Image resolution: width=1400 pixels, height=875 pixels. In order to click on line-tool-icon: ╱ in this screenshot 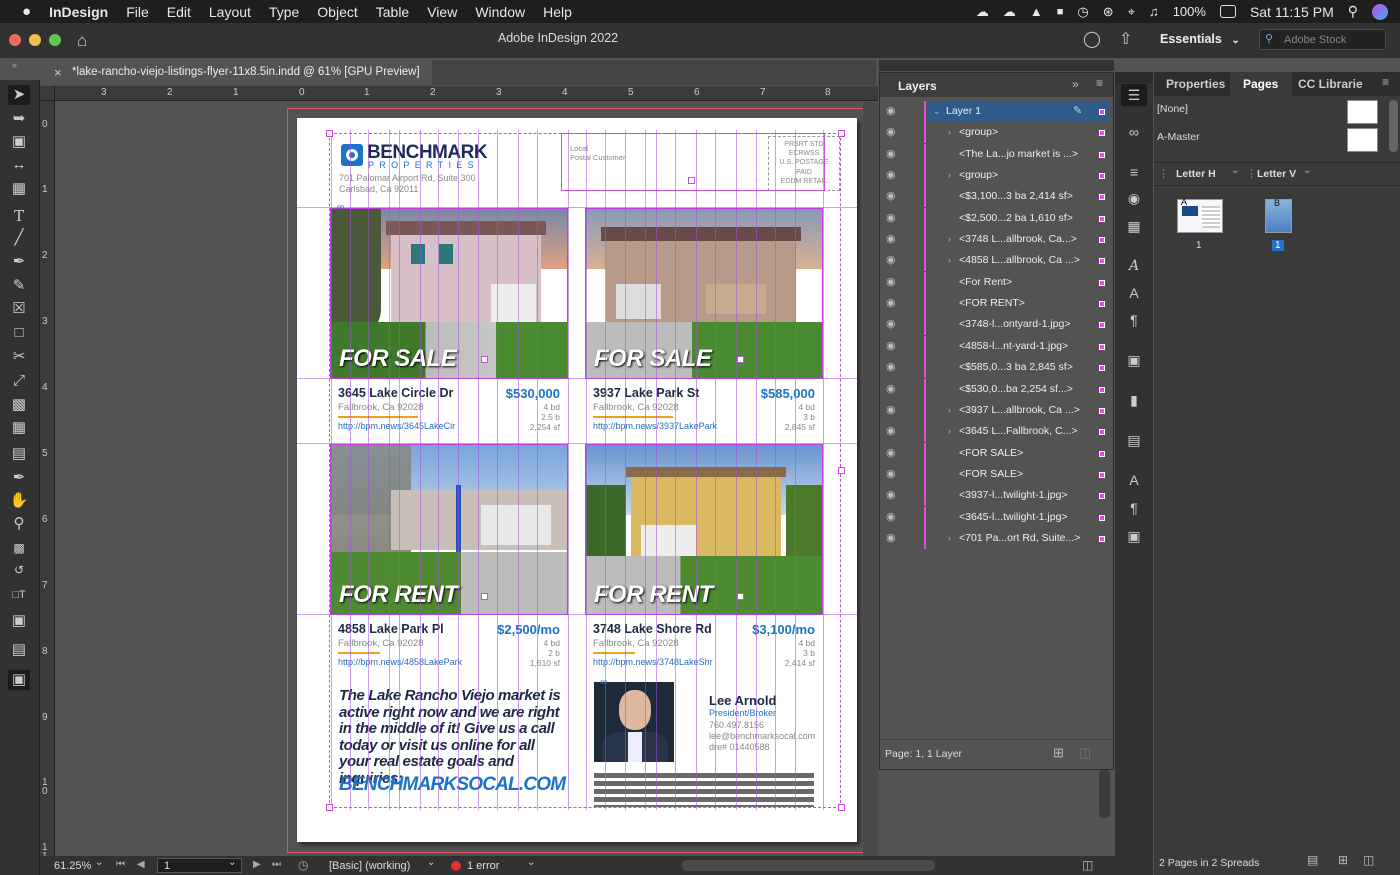, I will do `click(19, 238)`.